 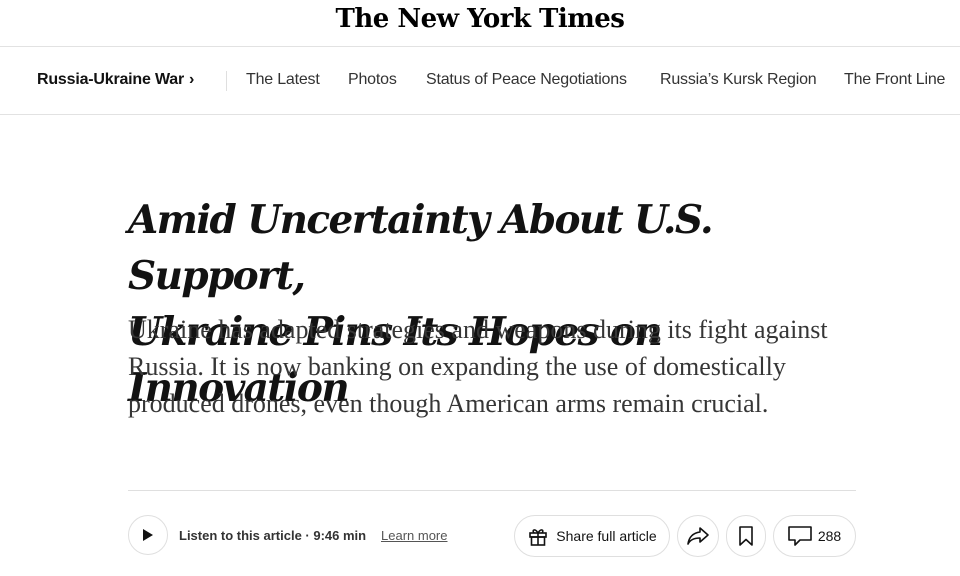 What do you see at coordinates (414, 535) in the screenshot?
I see `learn-more-link: Learn more` at bounding box center [414, 535].